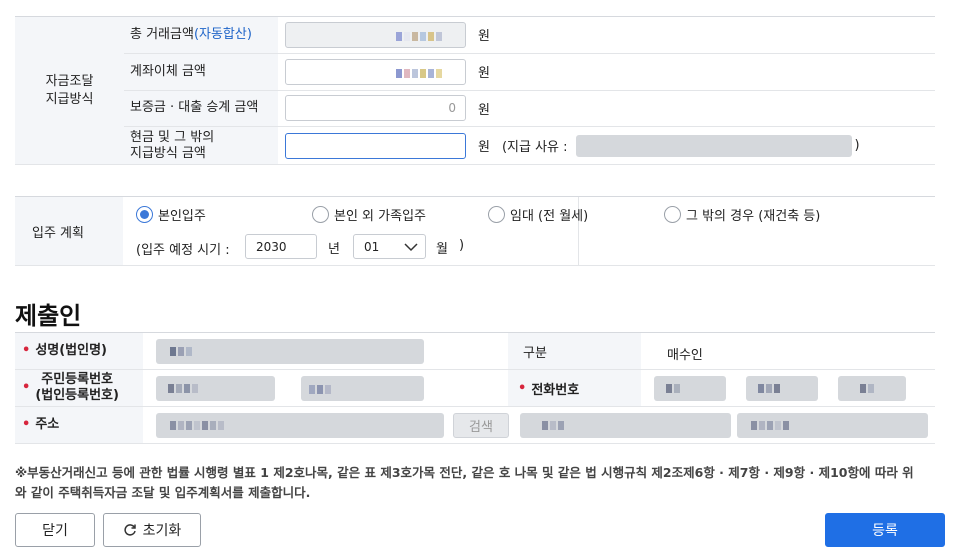  Describe the element at coordinates (201, 71) in the screenshot. I see `transfer-amount-label: 계좌이체 금액` at that location.